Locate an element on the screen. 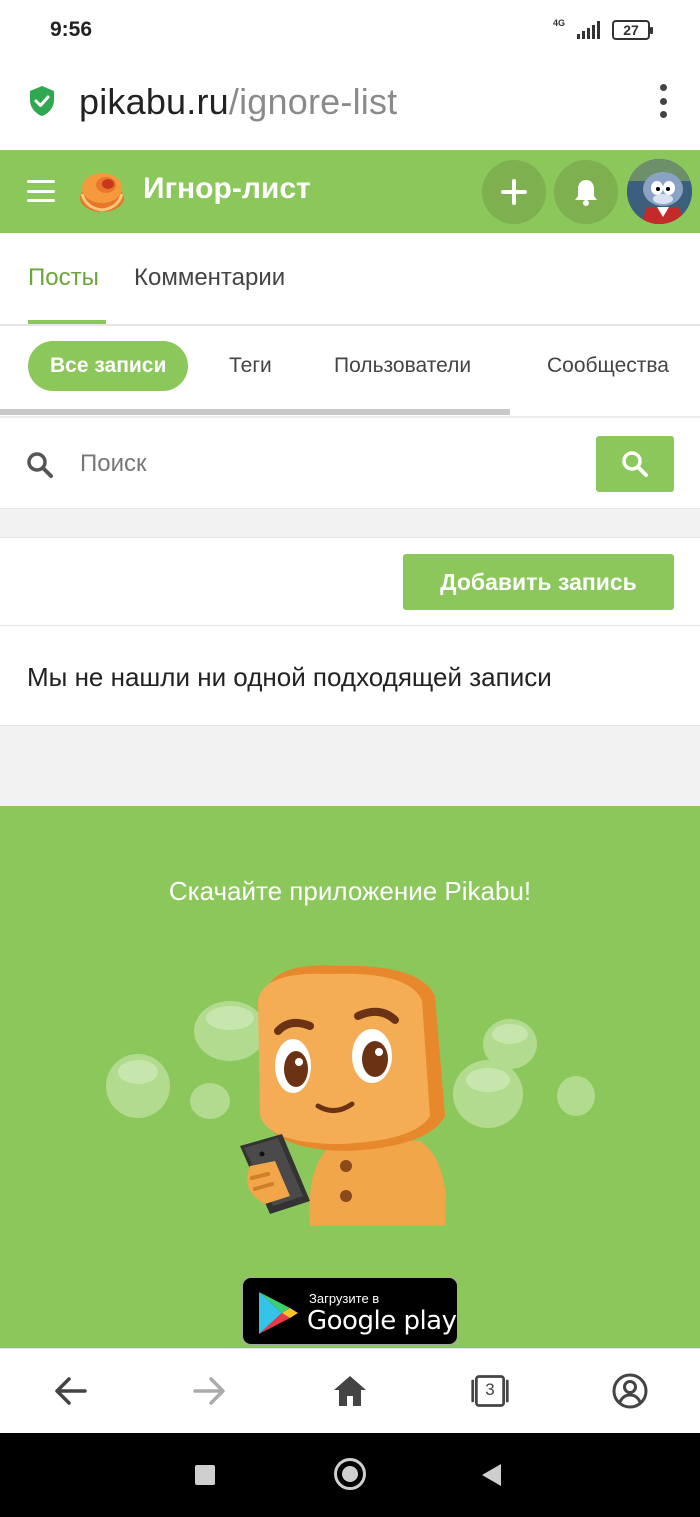 This screenshot has height=1517, width=700. tabs-count: 3 is located at coordinates (490, 1389).